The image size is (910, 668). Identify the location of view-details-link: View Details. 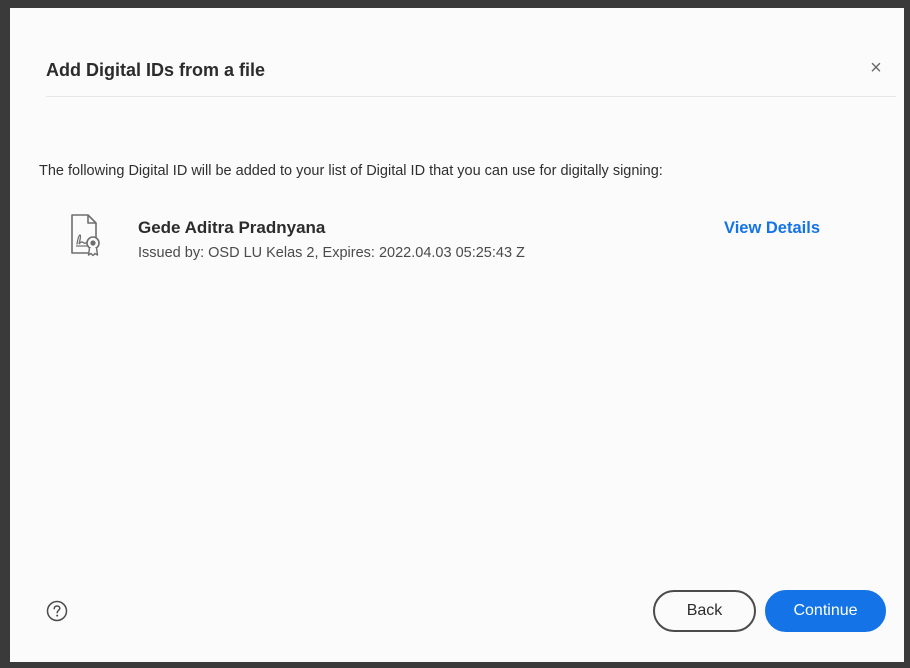
(772, 228).